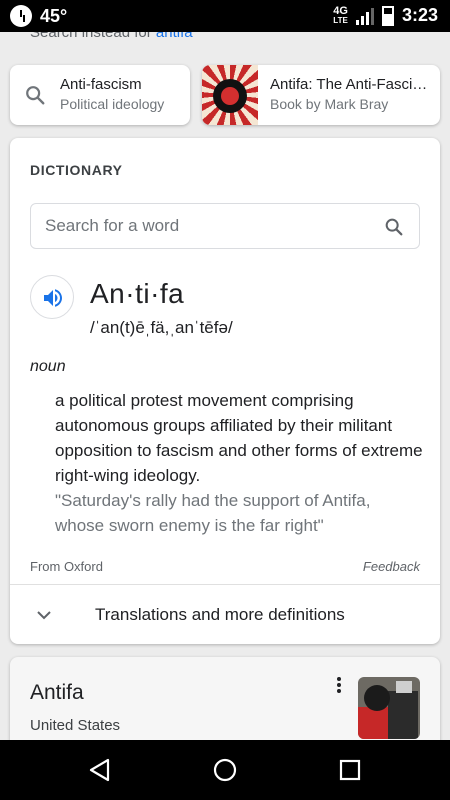 This screenshot has width=450, height=800. I want to click on home-icon, so click(225, 770).